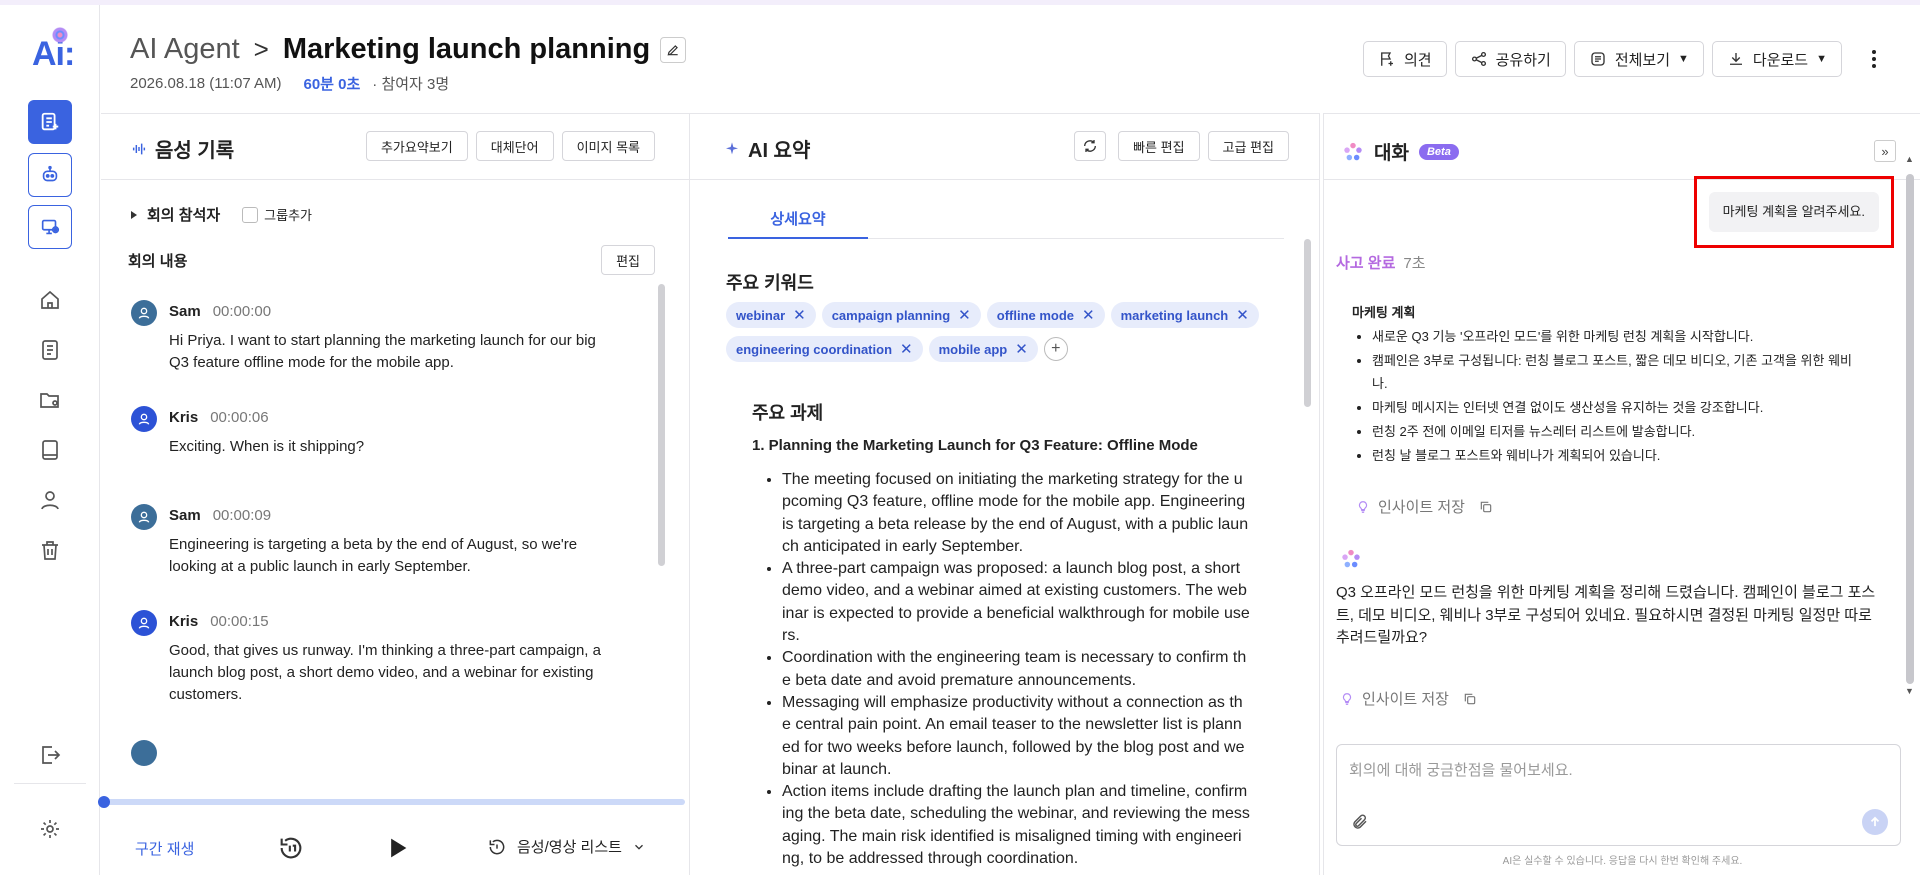 This screenshot has height=875, width=1920. Describe the element at coordinates (566, 846) in the screenshot. I see `media-list-dropdown: 음성/영상 리스트` at that location.